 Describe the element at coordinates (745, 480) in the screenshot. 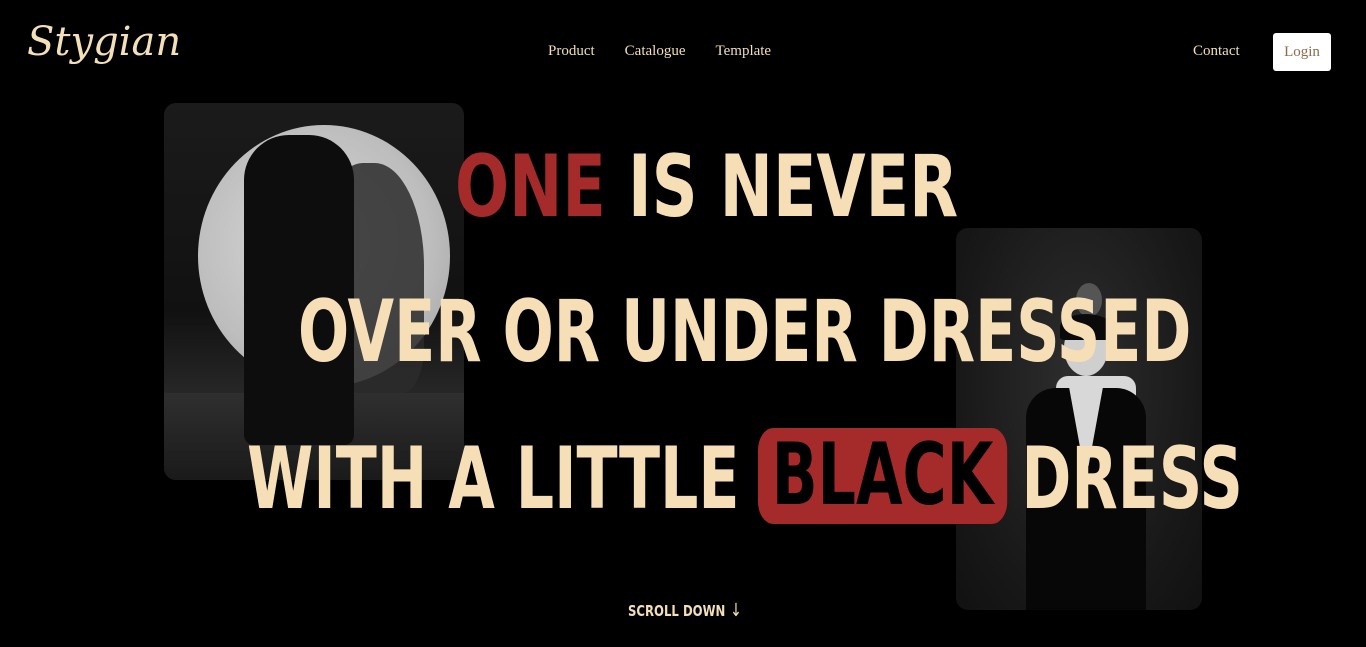

I see `headline-line-3: WITH A LITTLE BLACK DRESS` at that location.